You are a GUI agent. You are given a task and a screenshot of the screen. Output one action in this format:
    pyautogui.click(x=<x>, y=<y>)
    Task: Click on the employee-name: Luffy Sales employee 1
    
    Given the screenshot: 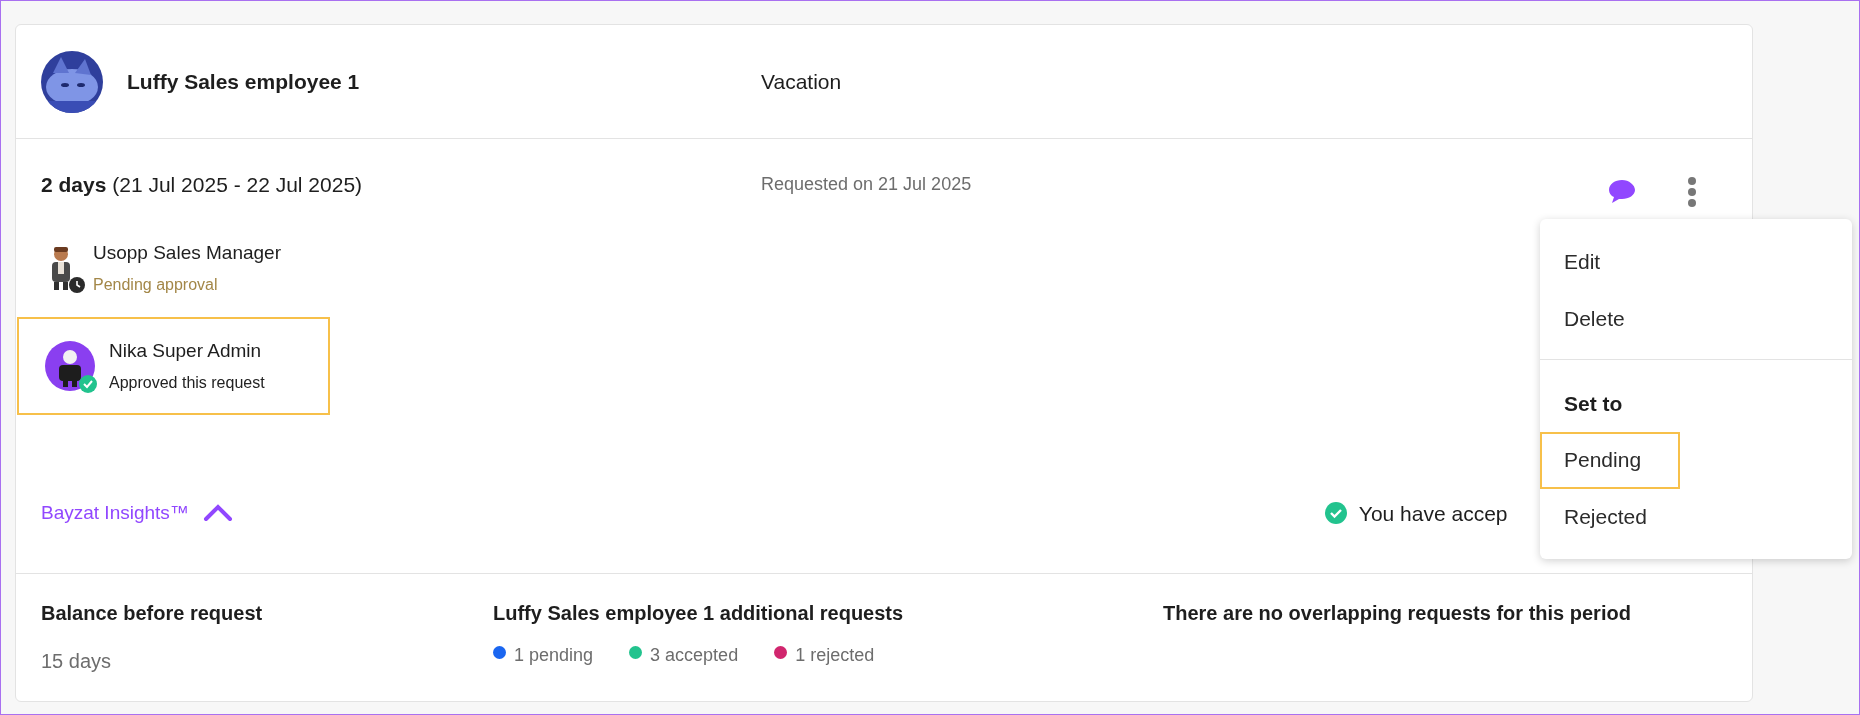 What is the action you would take?
    pyautogui.click(x=243, y=81)
    